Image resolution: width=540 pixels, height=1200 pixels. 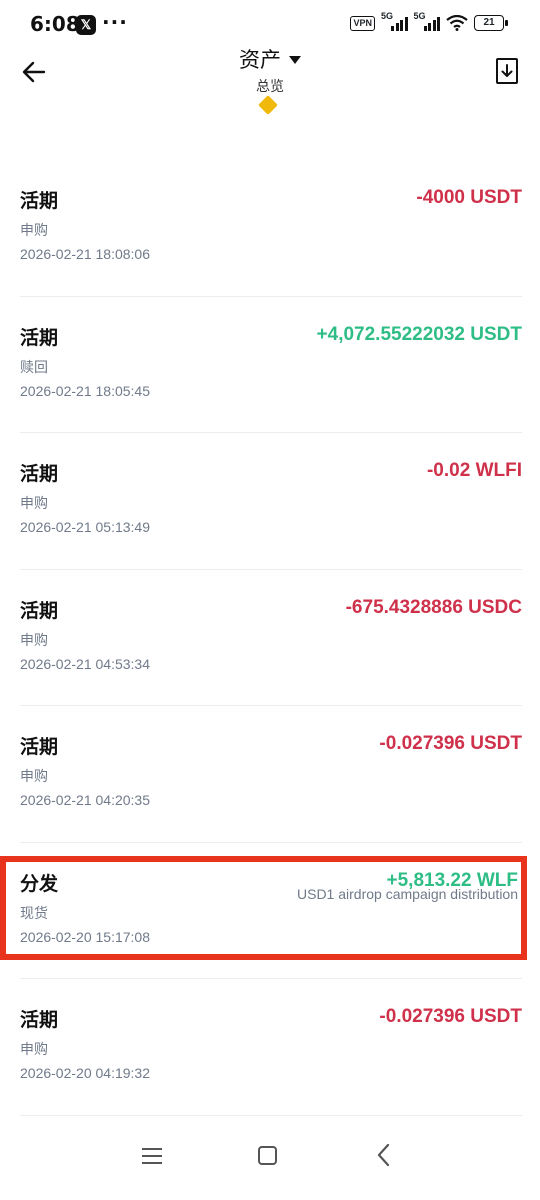 I want to click on menu-icon, so click(x=152, y=1156).